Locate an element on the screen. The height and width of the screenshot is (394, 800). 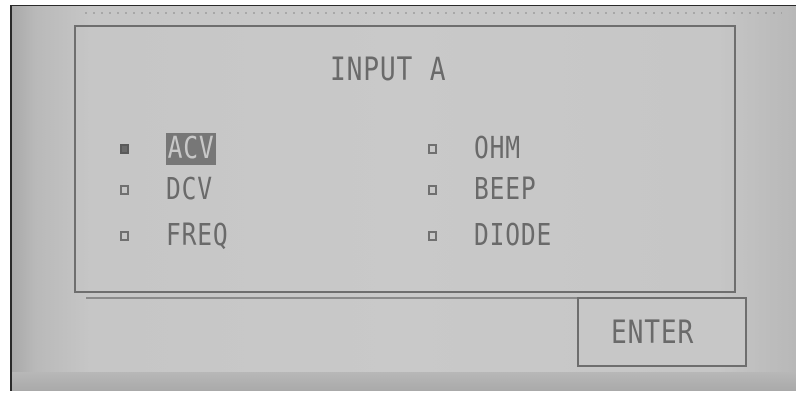
option-label: BEEP is located at coordinates (505, 189).